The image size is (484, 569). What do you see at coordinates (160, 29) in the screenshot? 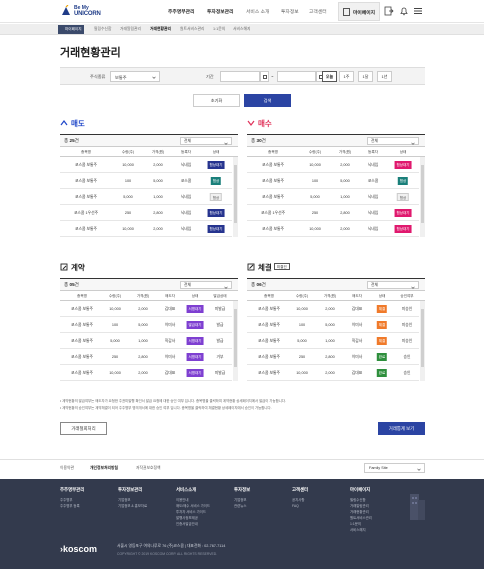
I see `breadcrumb-item-active: 거래현황관리` at bounding box center [160, 29].